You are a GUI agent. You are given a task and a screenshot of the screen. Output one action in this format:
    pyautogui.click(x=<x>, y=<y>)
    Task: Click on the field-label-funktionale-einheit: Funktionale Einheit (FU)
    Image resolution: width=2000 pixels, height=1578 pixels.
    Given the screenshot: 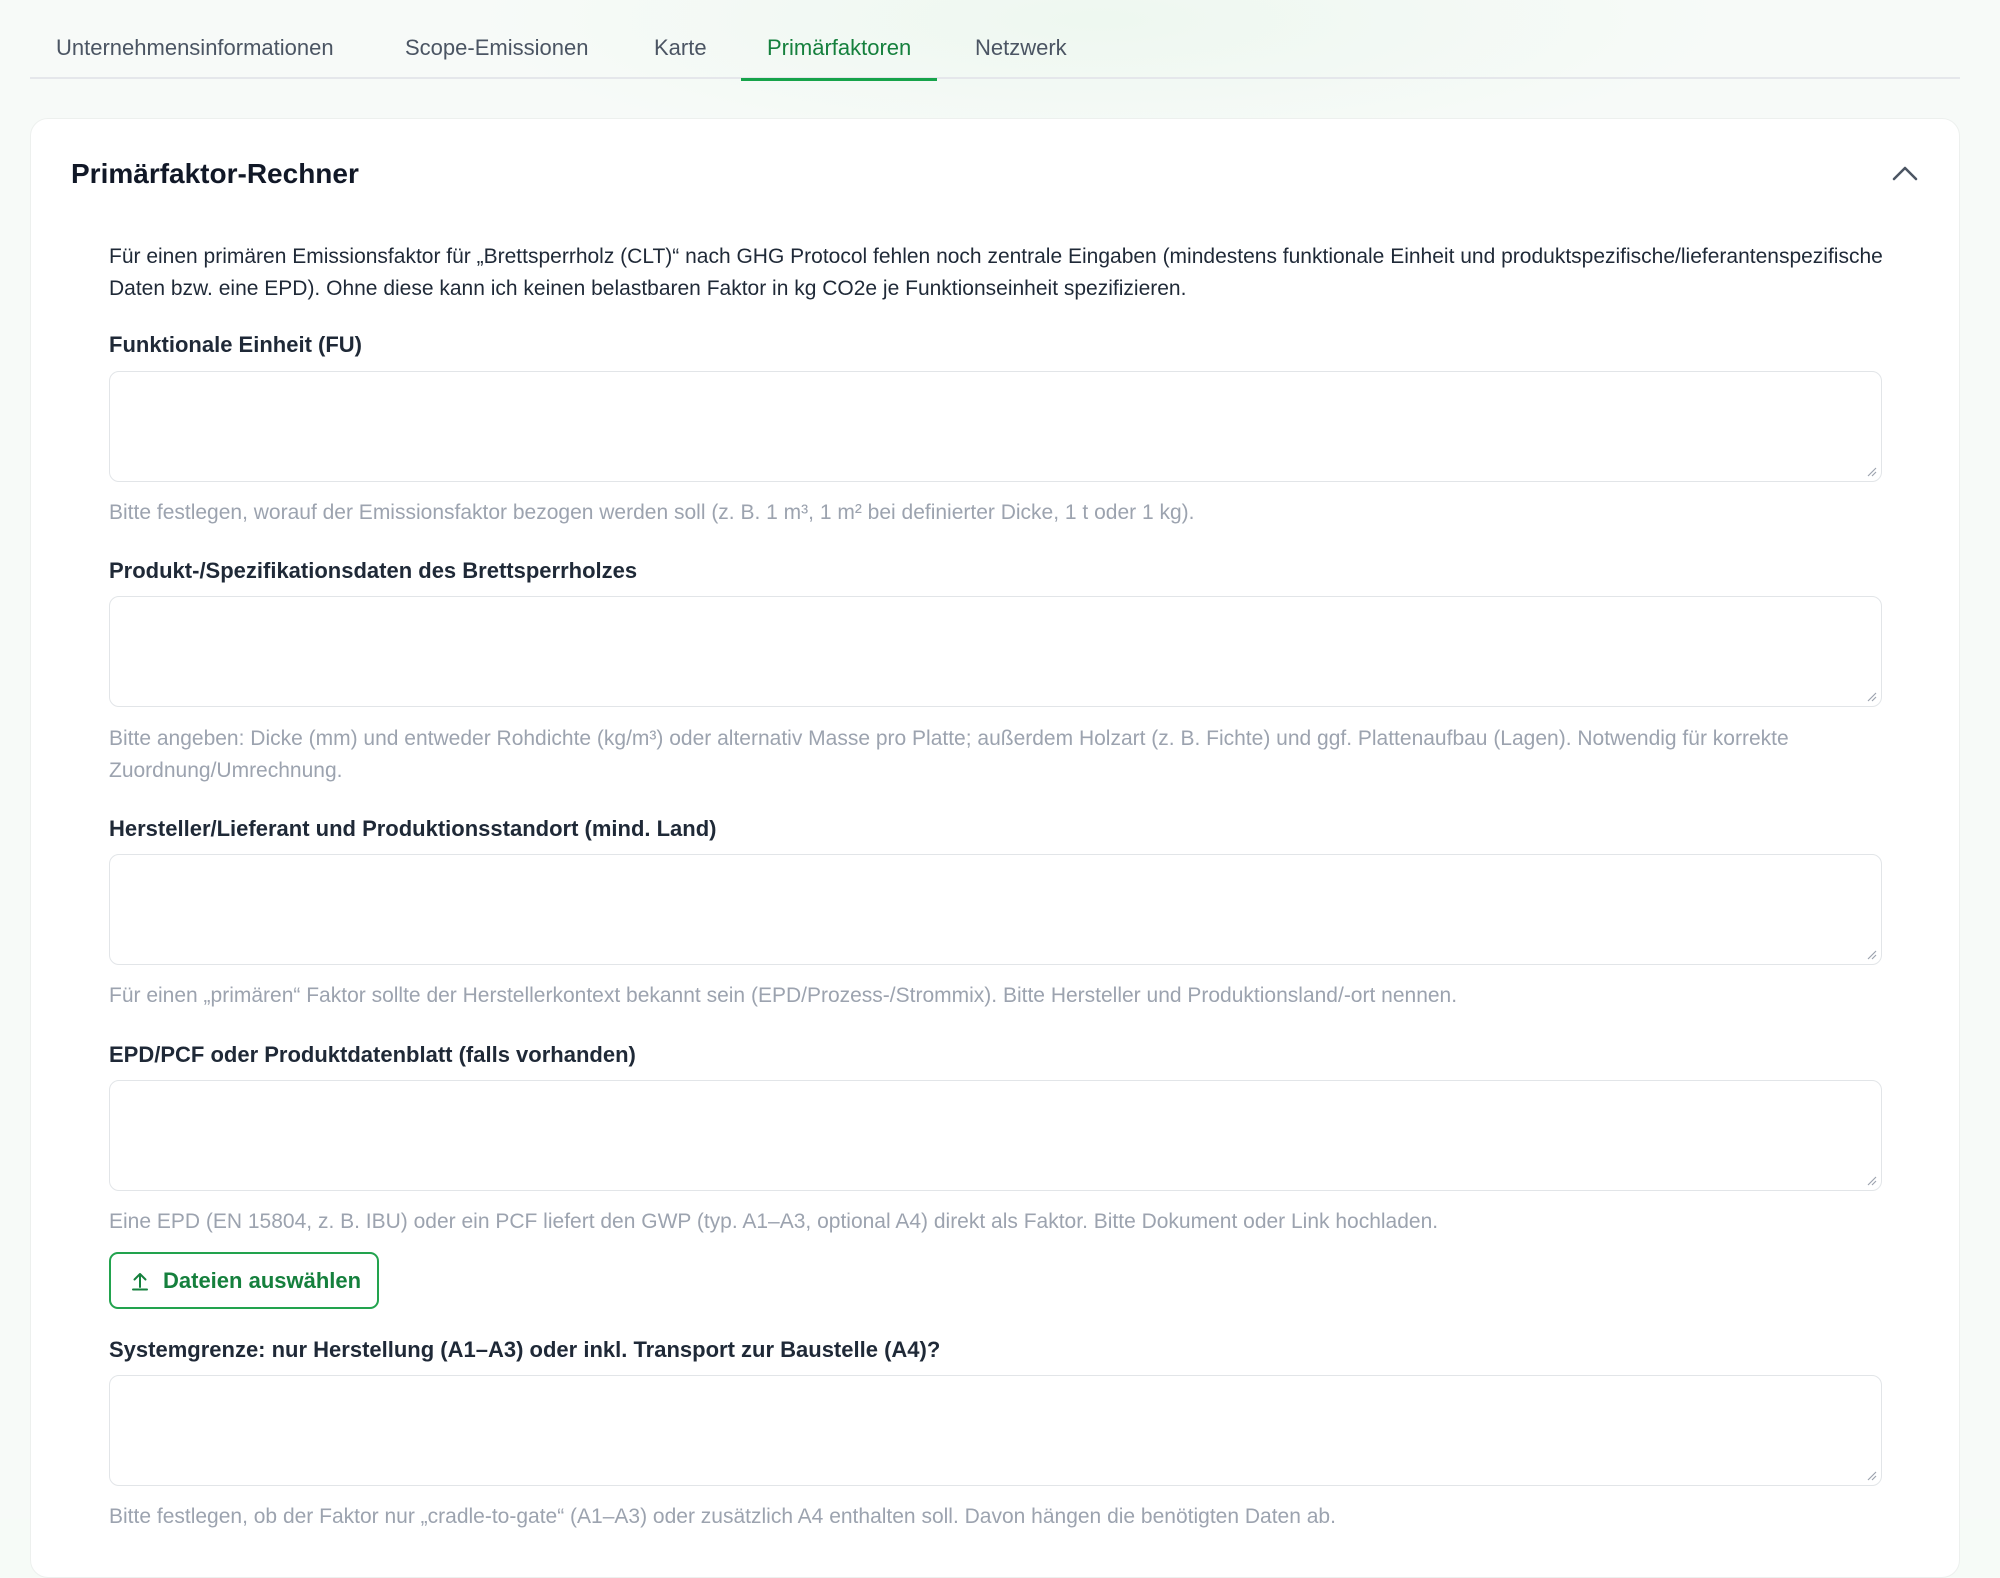 What is the action you would take?
    pyautogui.click(x=235, y=344)
    